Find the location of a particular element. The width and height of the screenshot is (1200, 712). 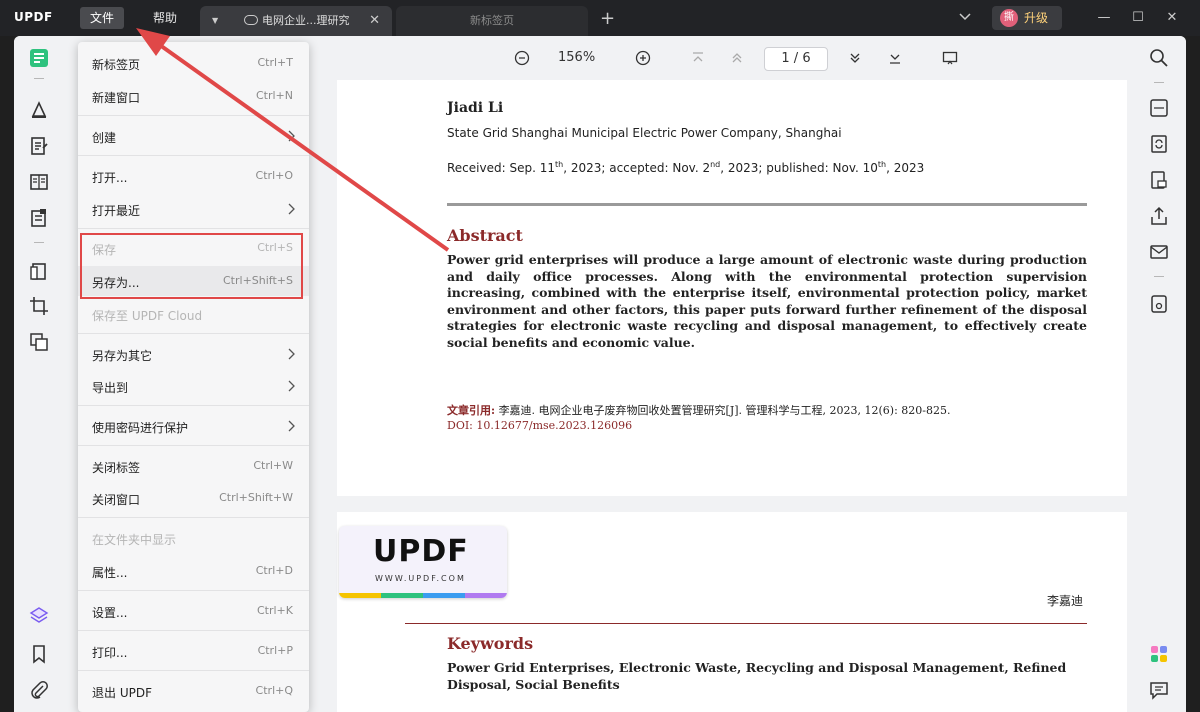

tab-dropdown-icon: ▼ is located at coordinates (215, 21).